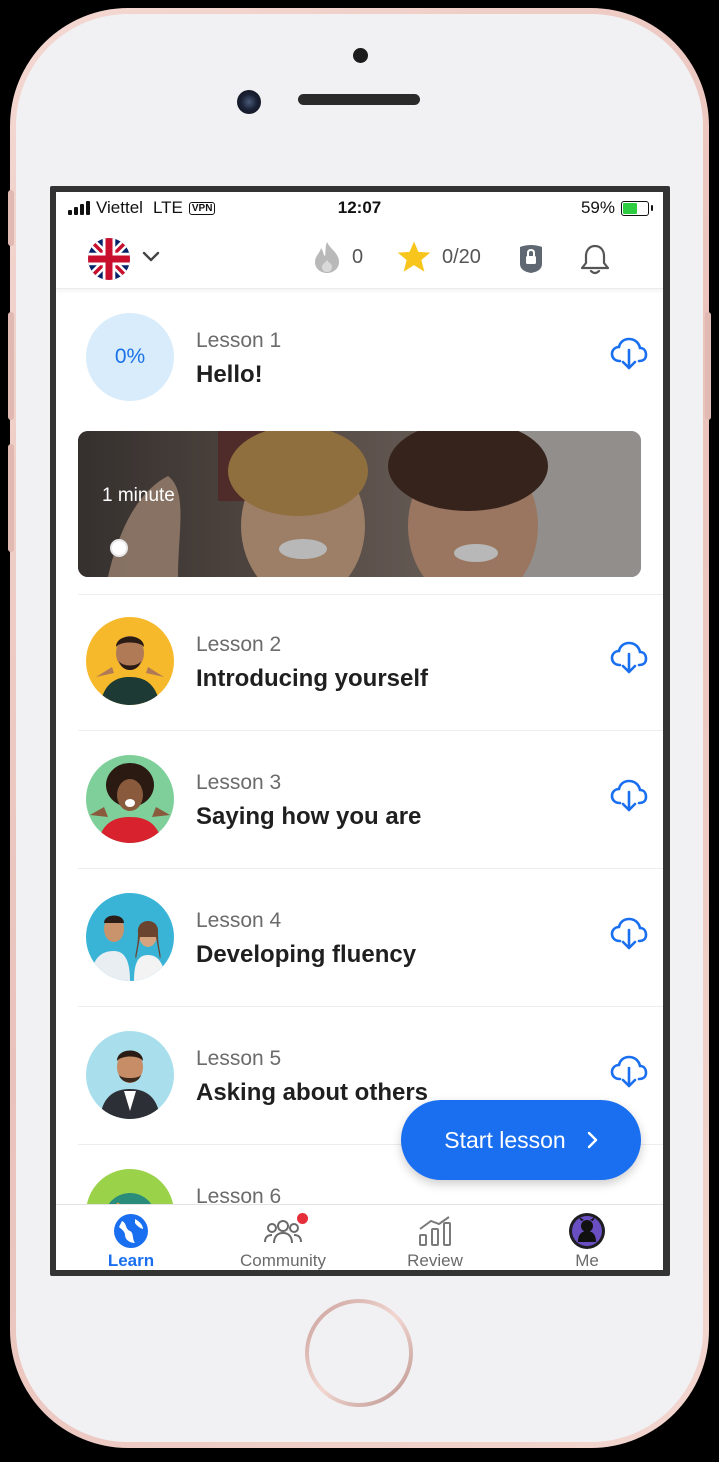 The image size is (719, 1462). Describe the element at coordinates (11, 218) in the screenshot. I see `mute-switch` at that location.